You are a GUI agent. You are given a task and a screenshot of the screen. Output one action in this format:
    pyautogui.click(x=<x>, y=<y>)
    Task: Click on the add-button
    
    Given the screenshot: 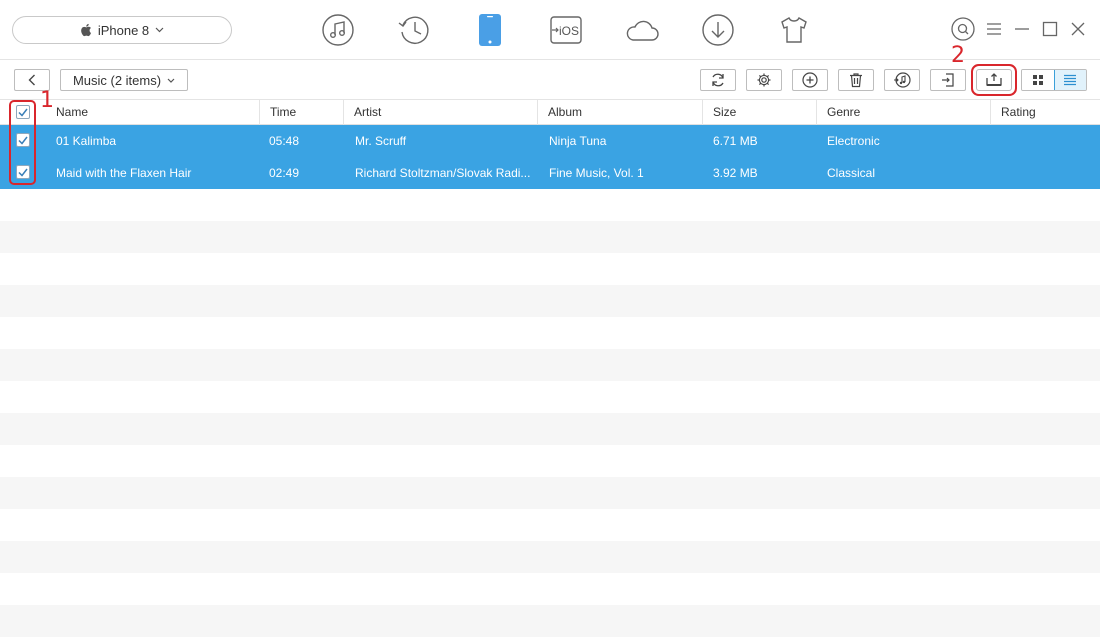 What is the action you would take?
    pyautogui.click(x=810, y=80)
    